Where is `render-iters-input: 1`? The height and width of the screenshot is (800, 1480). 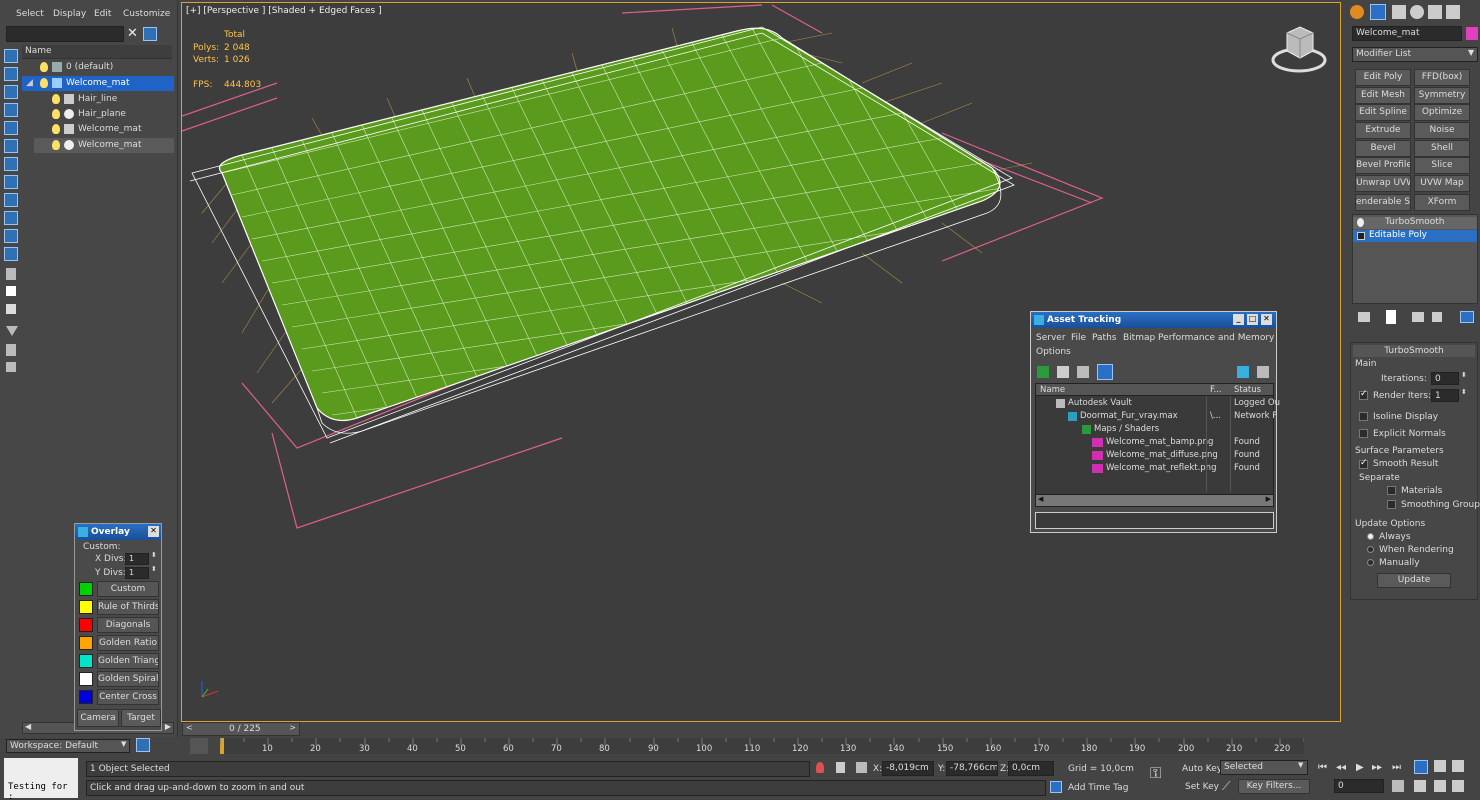
render-iters-input: 1 is located at coordinates (1445, 395).